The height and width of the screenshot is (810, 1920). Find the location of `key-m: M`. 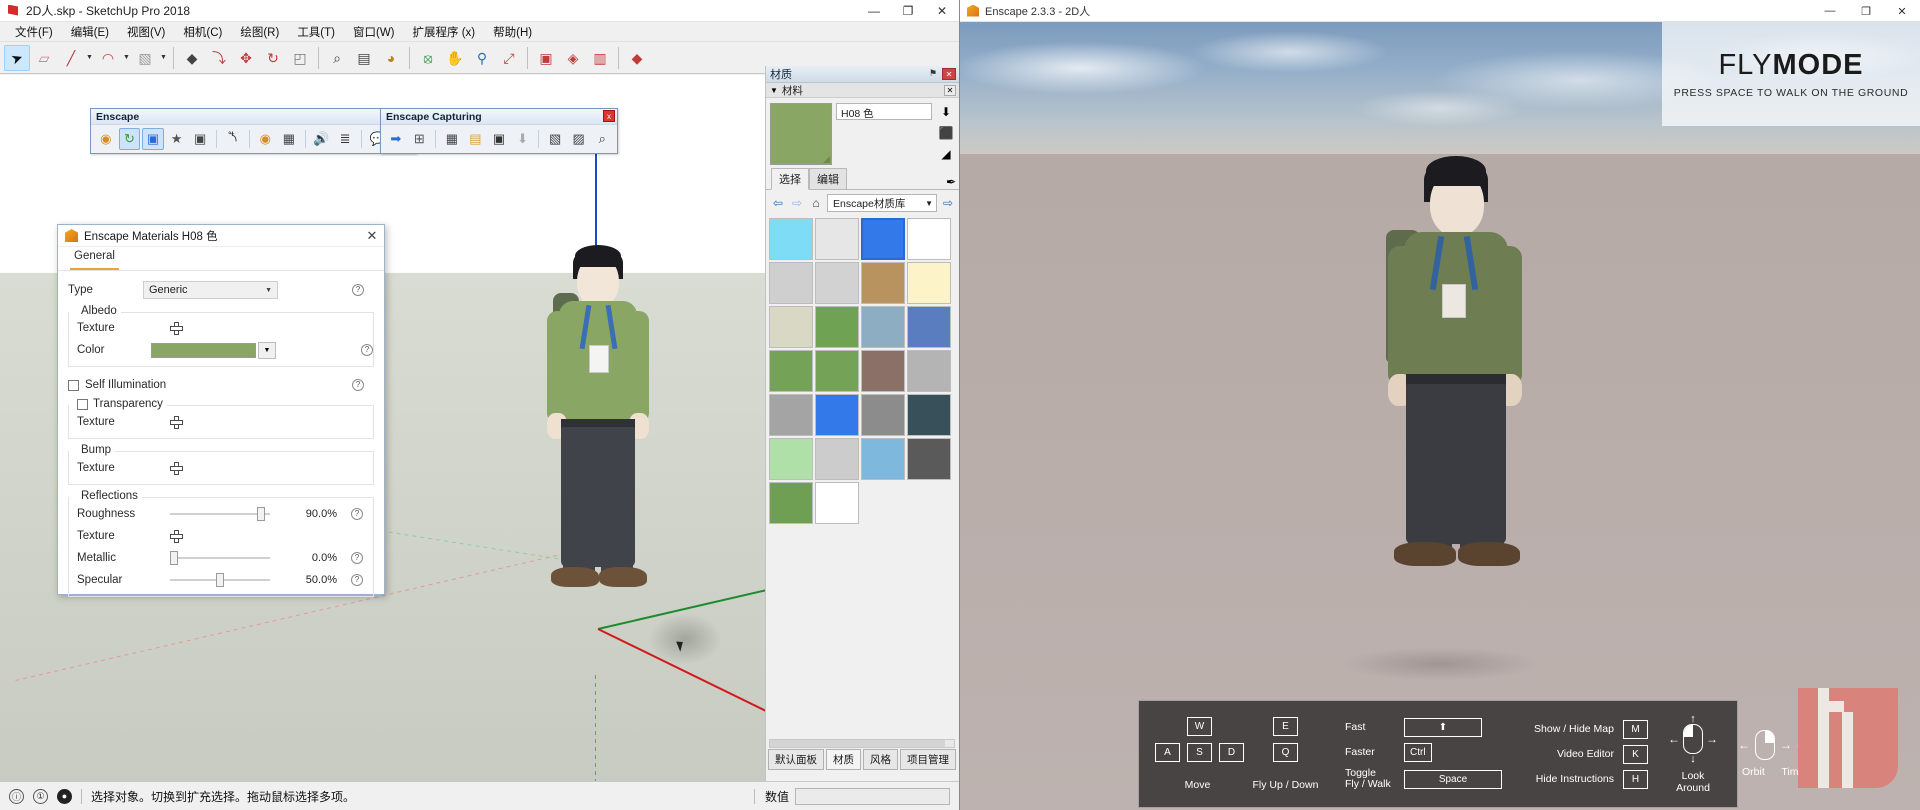

key-m: M is located at coordinates (1635, 729).